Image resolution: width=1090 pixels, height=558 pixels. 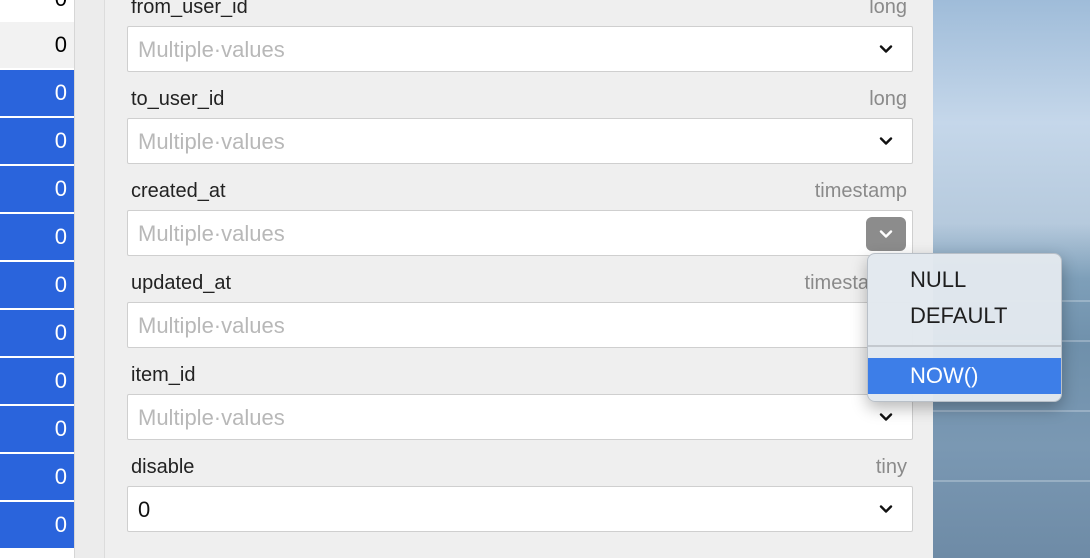 I want to click on value-dropdown-menu: NULL DEFAULT NOW(), so click(x=964, y=327).